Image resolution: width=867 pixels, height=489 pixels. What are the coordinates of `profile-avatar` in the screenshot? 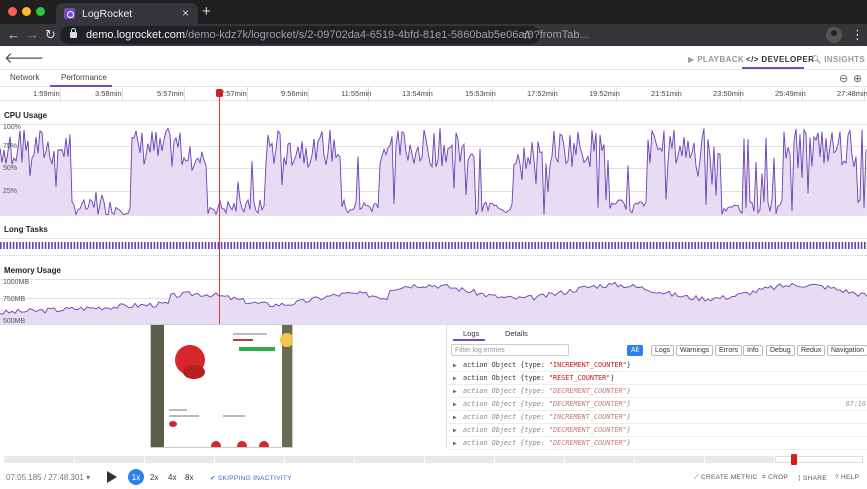 It's located at (834, 35).